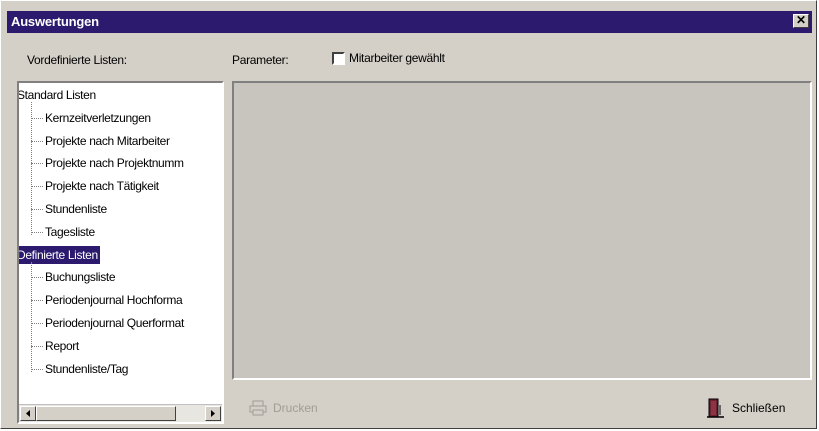  Describe the element at coordinates (114, 300) in the screenshot. I see `tree-item: Periodenjournal Hochforma` at that location.